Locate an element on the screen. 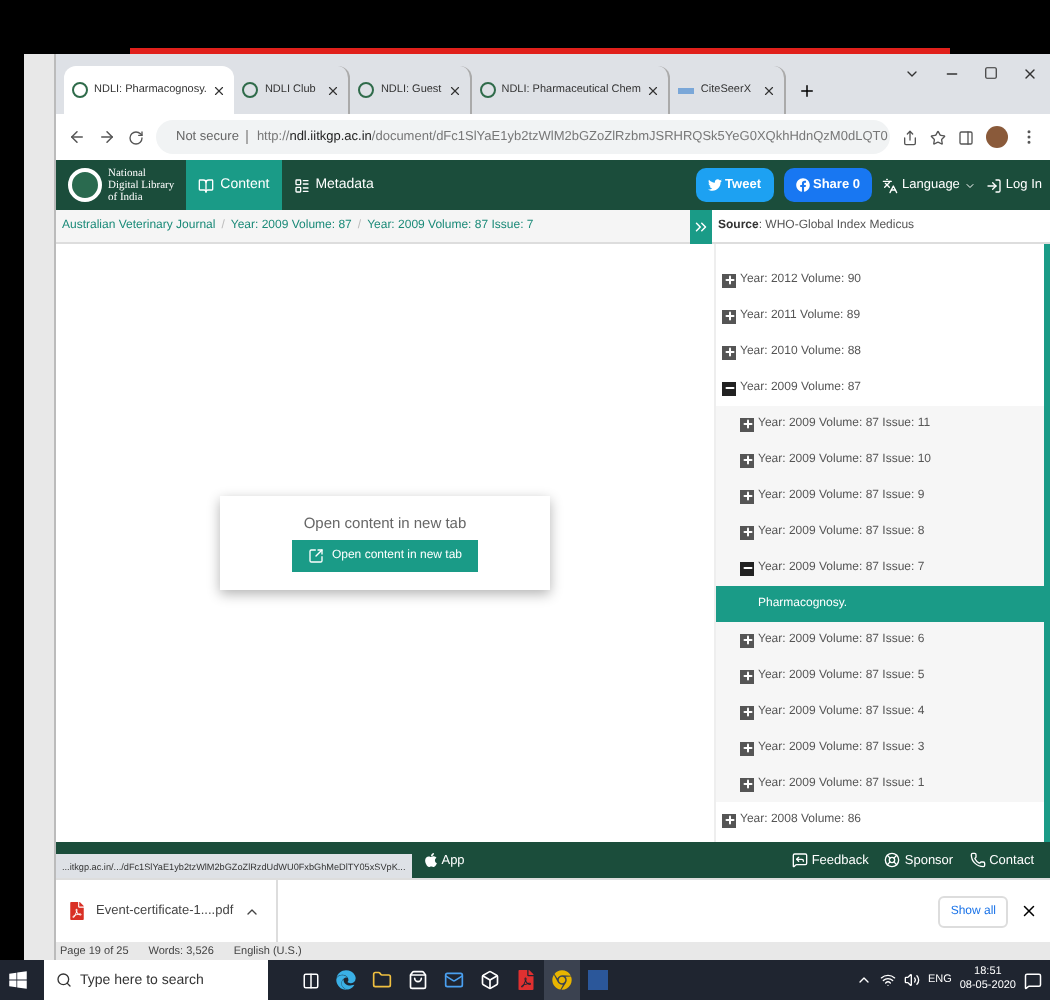  network-icon is located at coordinates (887, 980).